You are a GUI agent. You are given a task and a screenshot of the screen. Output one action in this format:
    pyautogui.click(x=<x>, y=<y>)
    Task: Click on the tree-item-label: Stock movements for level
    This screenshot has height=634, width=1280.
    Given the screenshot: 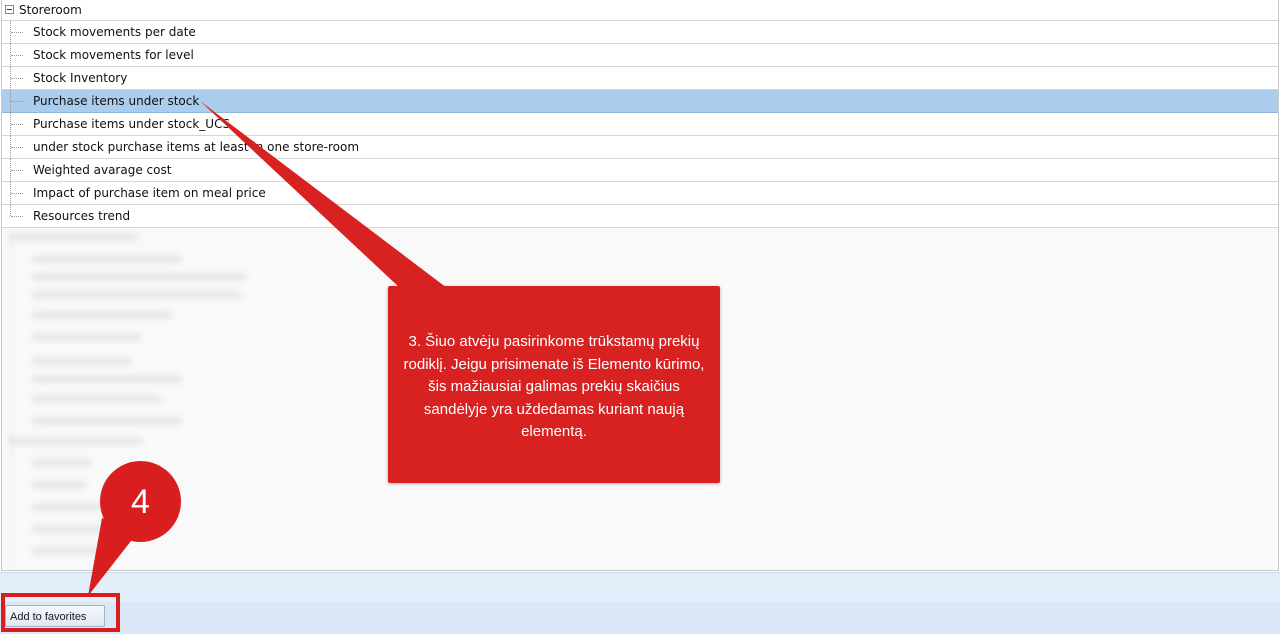 What is the action you would take?
    pyautogui.click(x=113, y=55)
    